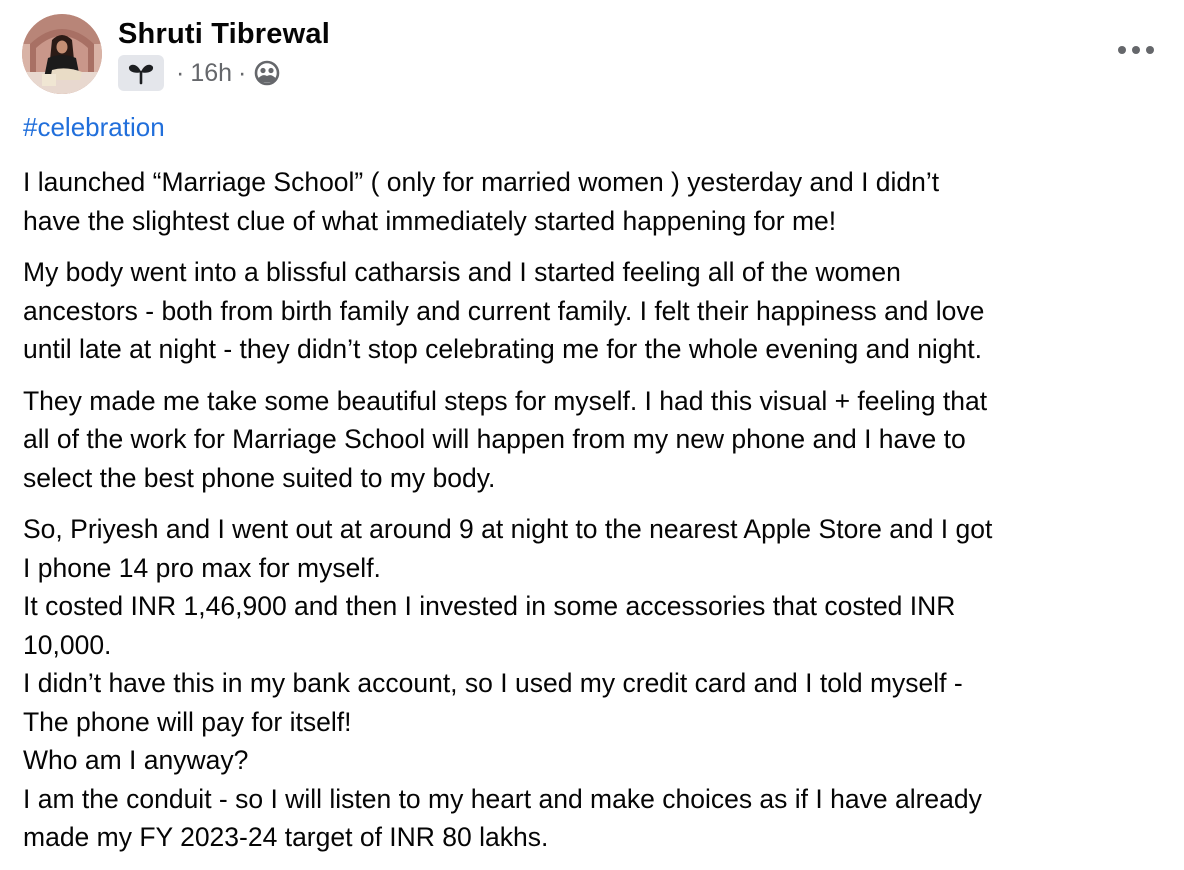 The height and width of the screenshot is (870, 1184). I want to click on friends-globe-icon, so click(267, 73).